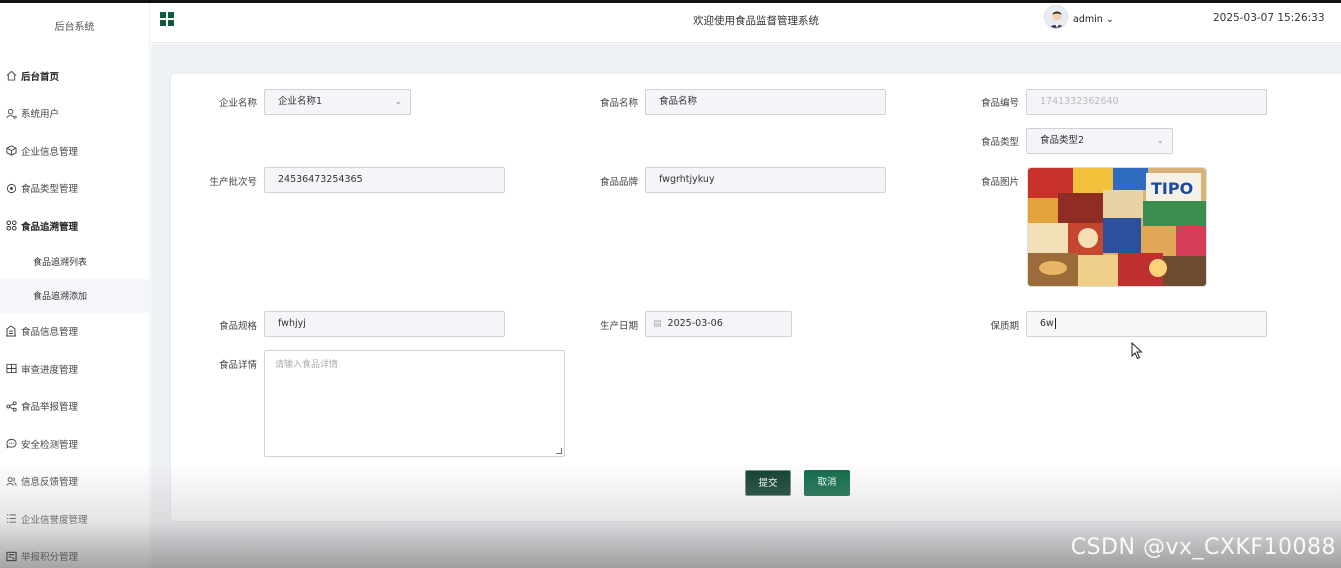  What do you see at coordinates (320, 179) in the screenshot?
I see `batch-no-value: 24536473254365` at bounding box center [320, 179].